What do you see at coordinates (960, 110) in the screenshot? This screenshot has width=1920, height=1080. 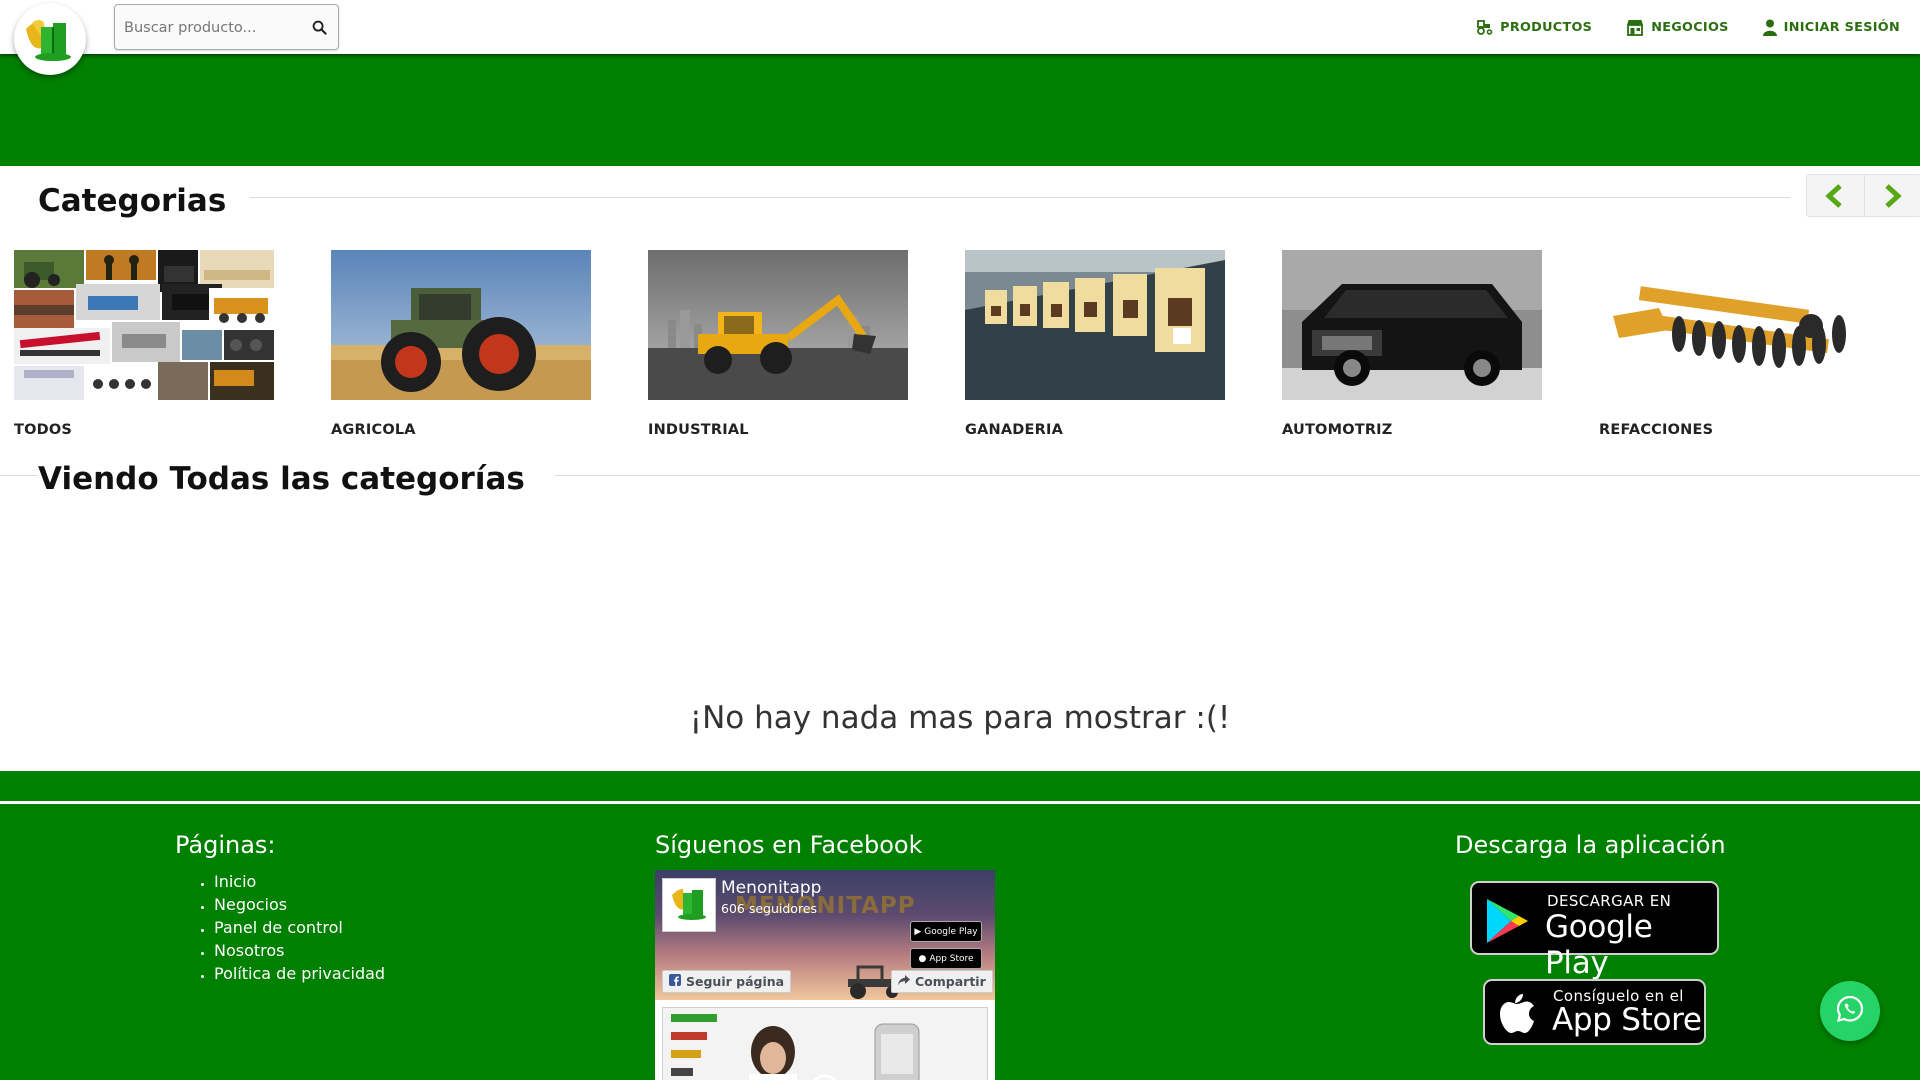 I see `hero-banner` at bounding box center [960, 110].